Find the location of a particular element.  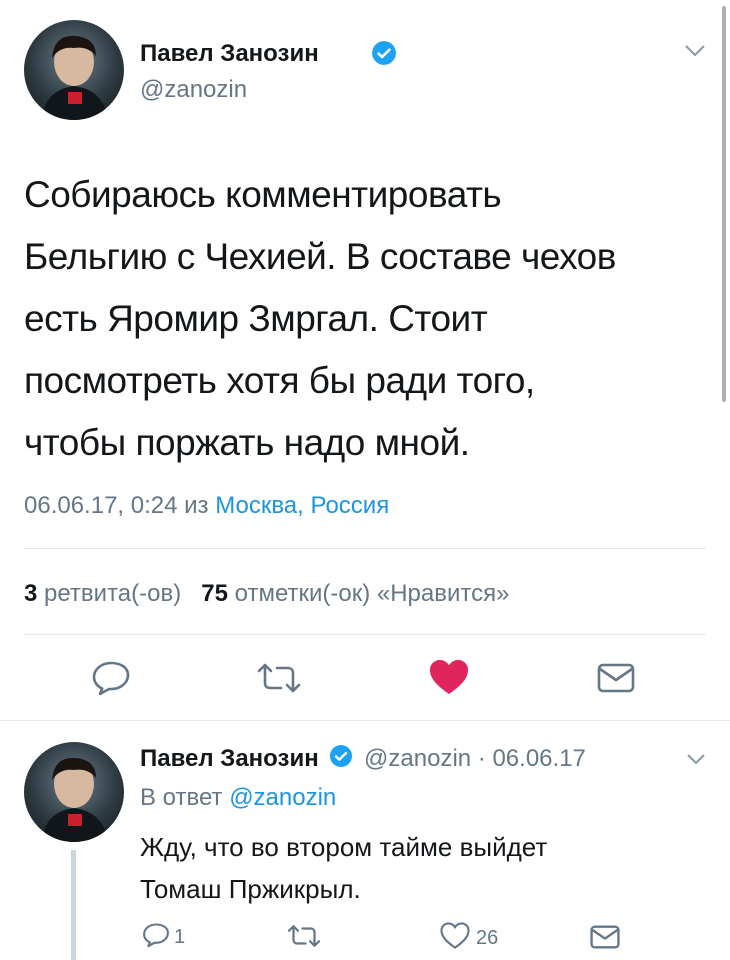

like-count: 26 is located at coordinates (487, 937).